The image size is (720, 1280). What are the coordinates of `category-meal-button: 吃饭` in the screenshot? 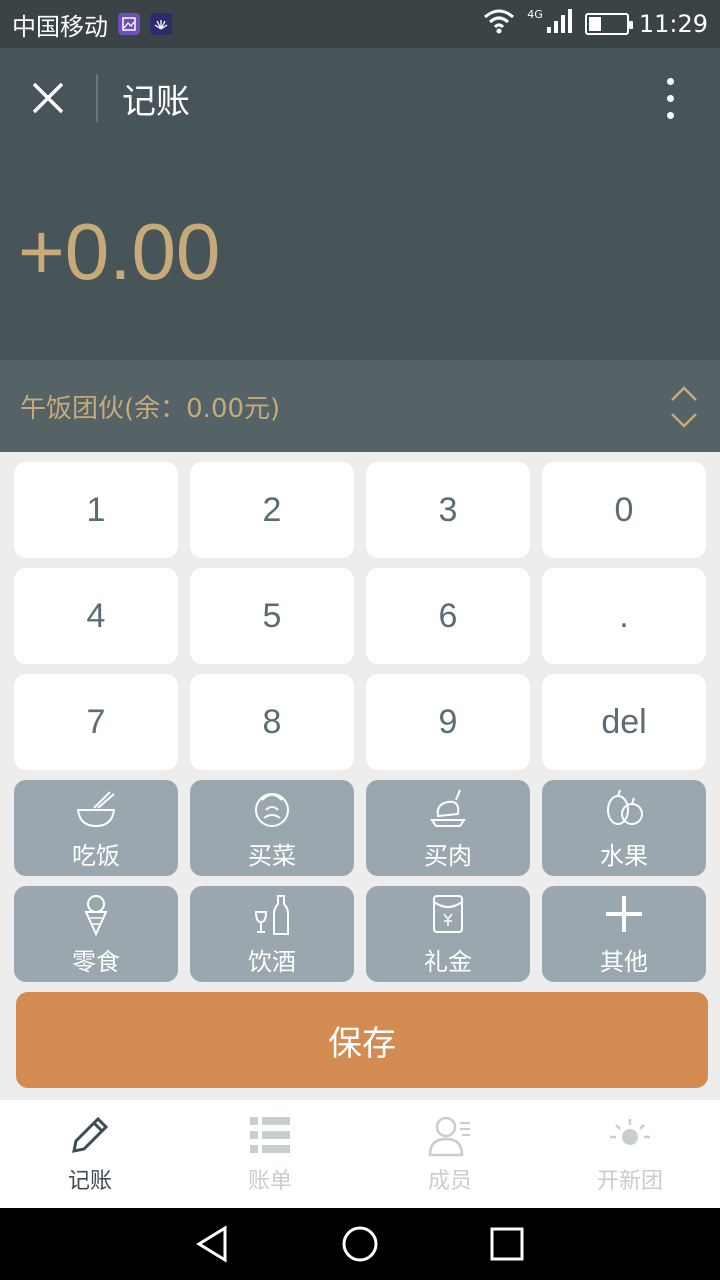 It's located at (96, 828).